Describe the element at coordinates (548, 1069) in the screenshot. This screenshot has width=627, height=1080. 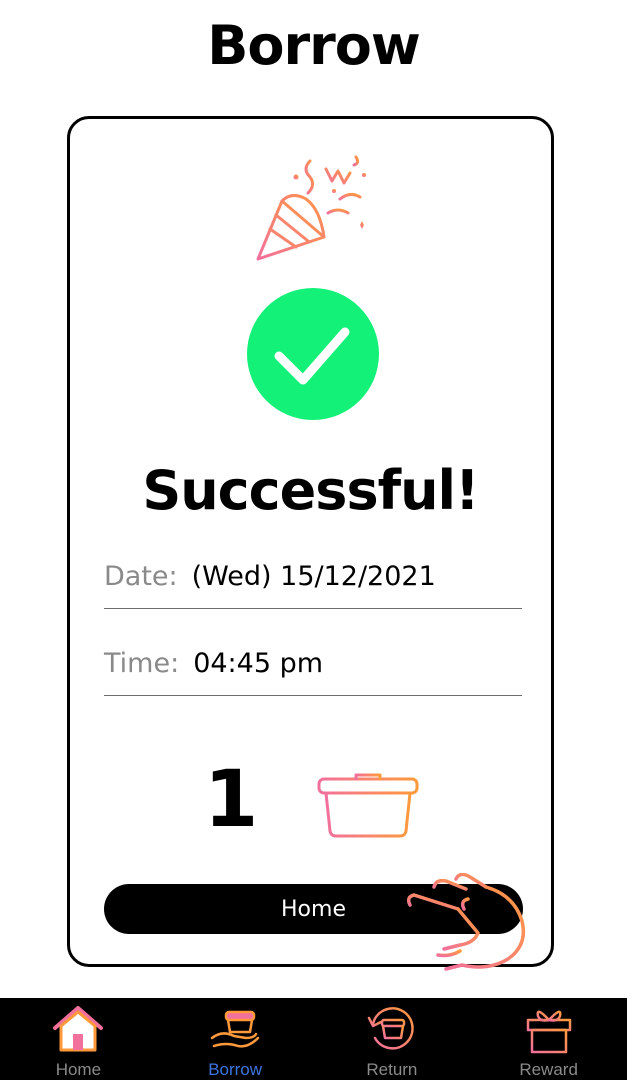
I see `tab-reward-label: Reward` at that location.